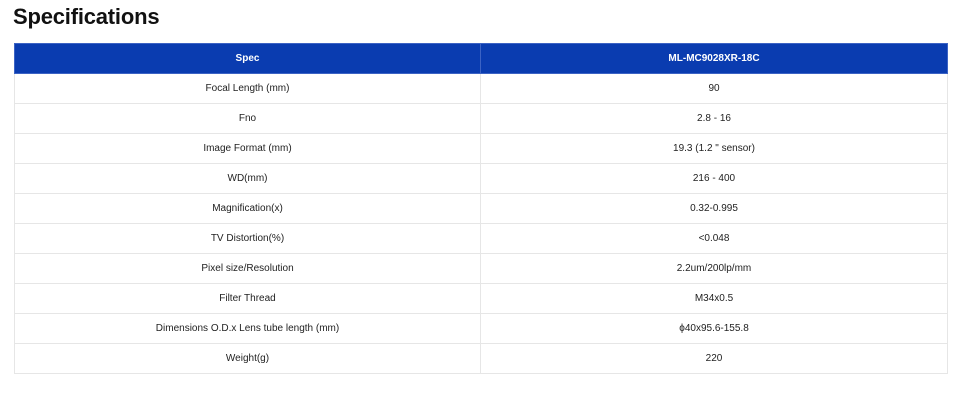 The height and width of the screenshot is (411, 960). I want to click on spec-value: 2.8 - 16, so click(714, 118).